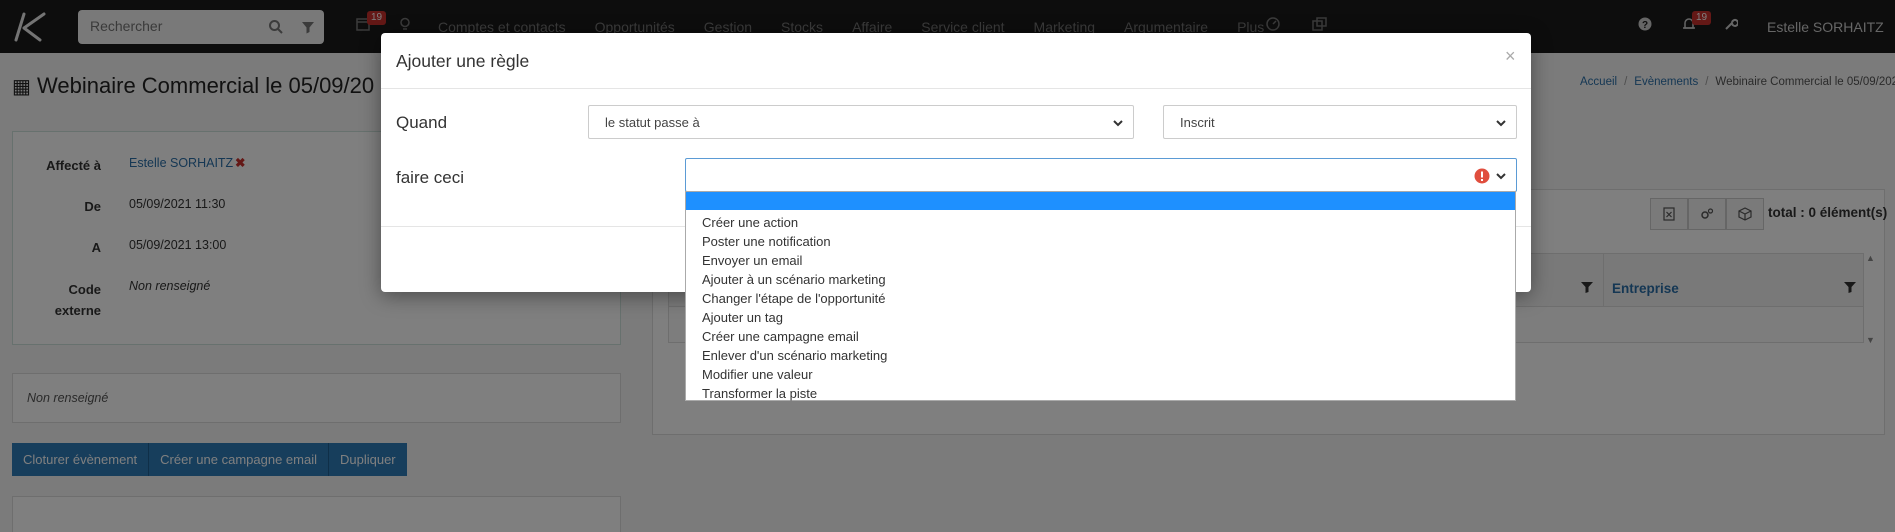 The height and width of the screenshot is (532, 1895). I want to click on option-post-notification: Poster une notification, so click(794, 241).